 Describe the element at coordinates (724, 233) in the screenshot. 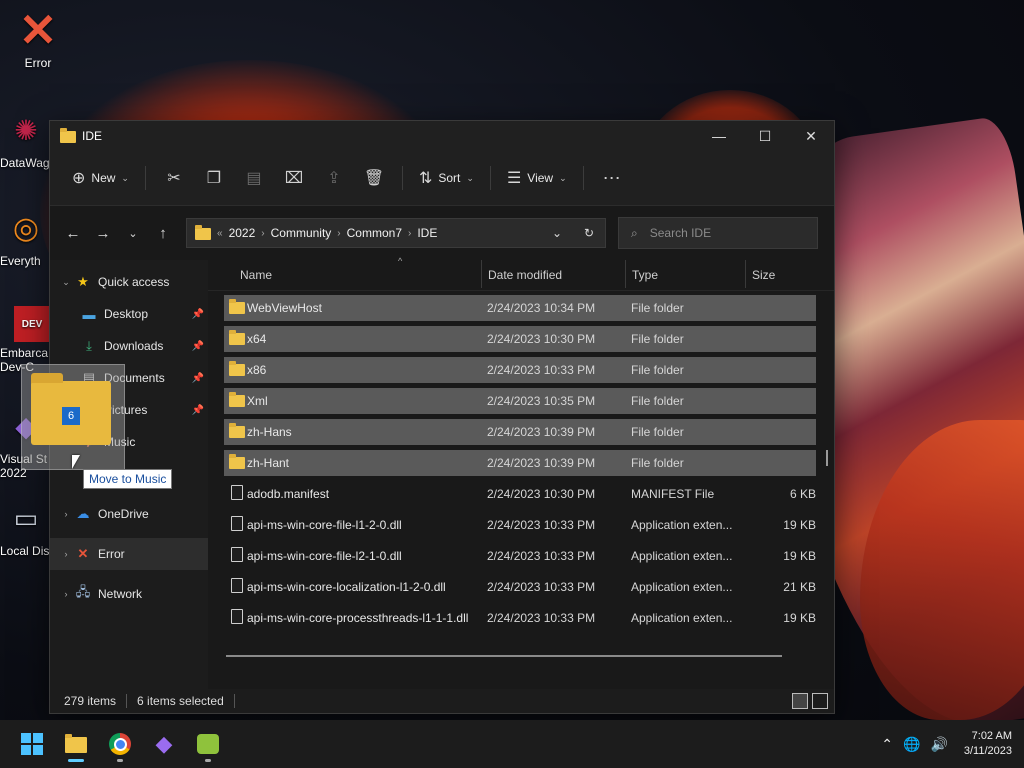

I see `search-input` at that location.